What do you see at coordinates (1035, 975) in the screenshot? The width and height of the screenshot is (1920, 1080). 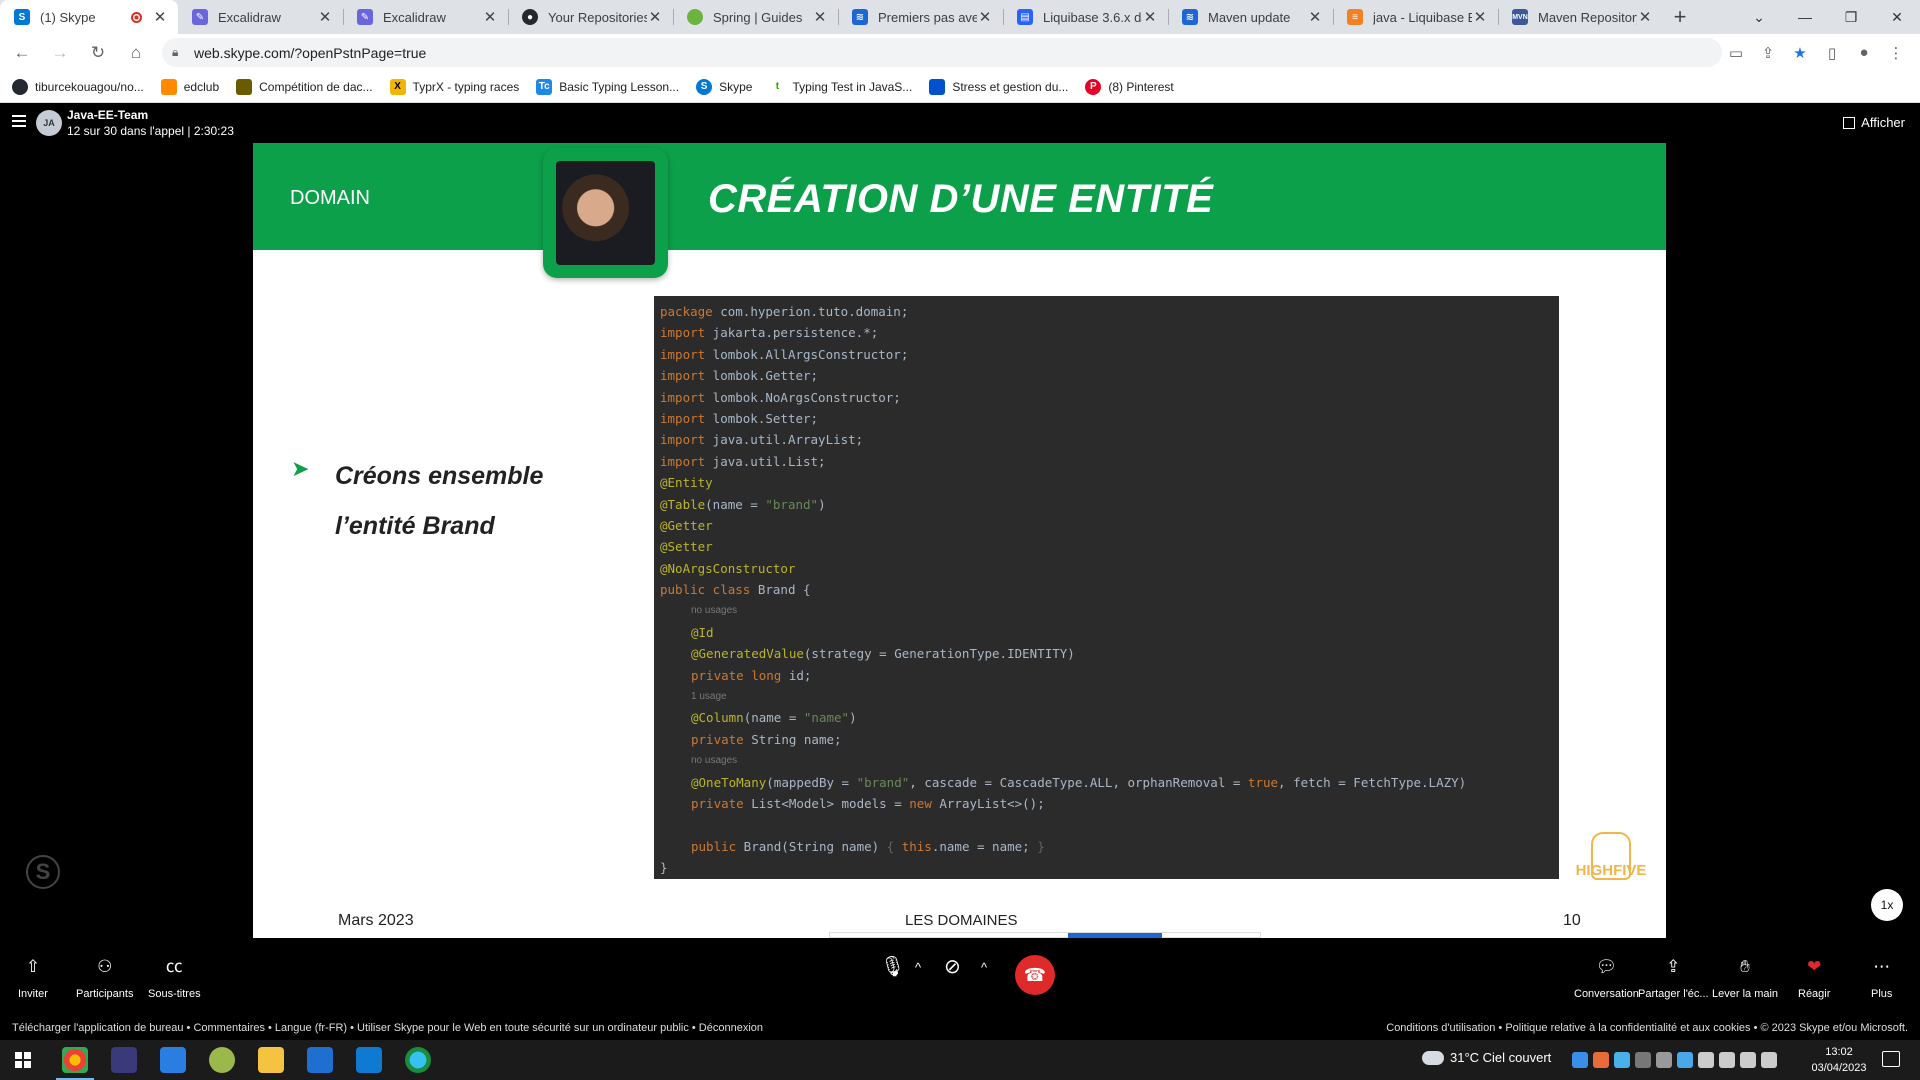 I see `hang-up-button: ☎︎` at bounding box center [1035, 975].